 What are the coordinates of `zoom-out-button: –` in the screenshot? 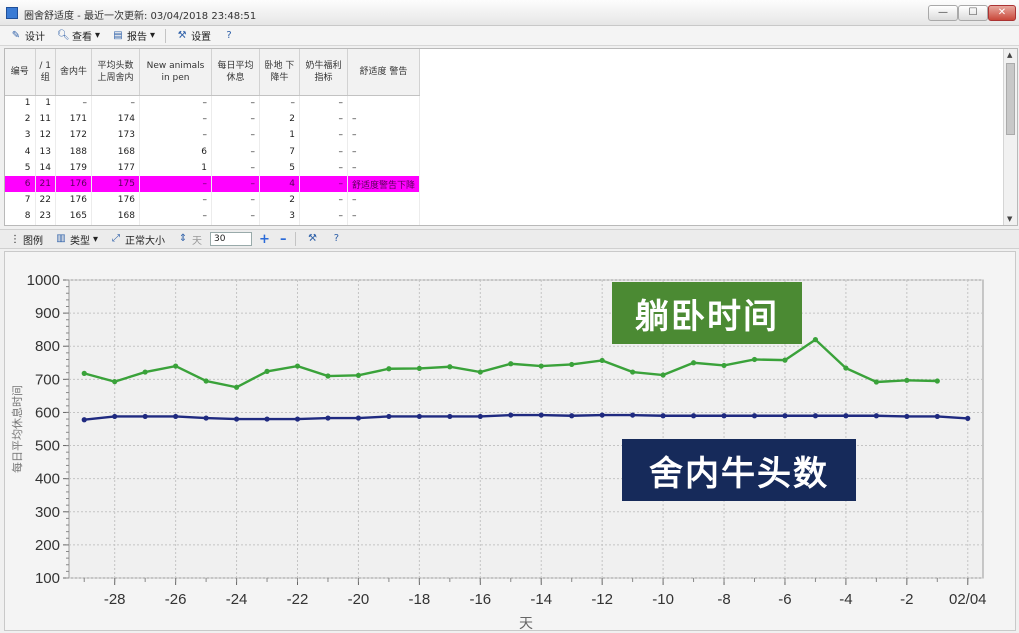 It's located at (283, 239).